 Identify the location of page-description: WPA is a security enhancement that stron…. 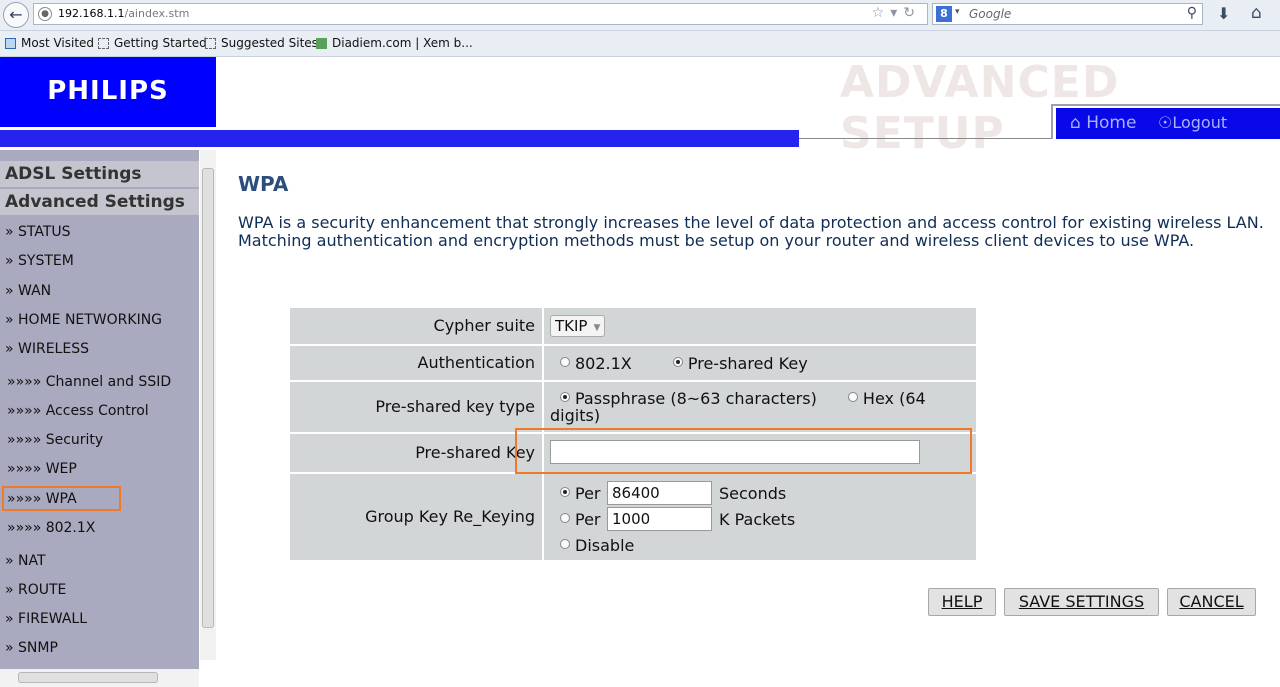
(751, 231).